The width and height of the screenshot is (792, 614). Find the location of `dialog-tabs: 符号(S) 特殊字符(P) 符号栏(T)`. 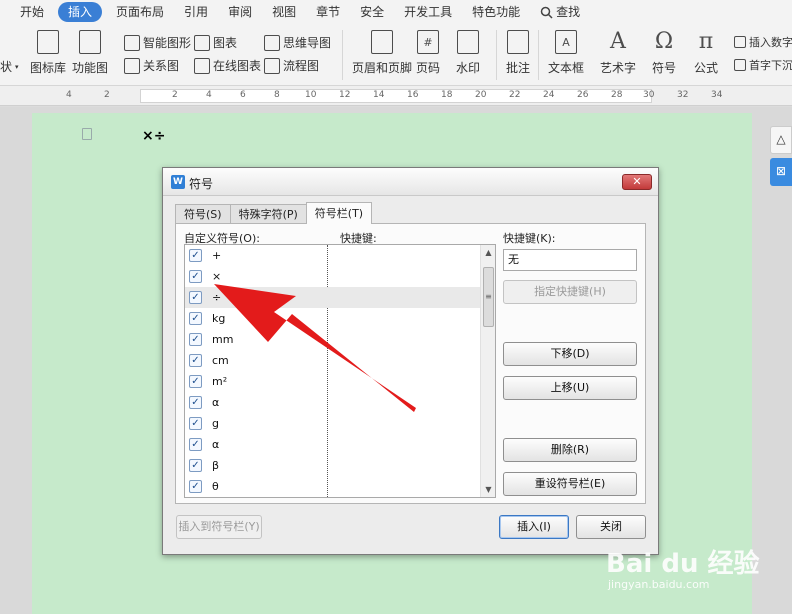

dialog-tabs: 符号(S) 特殊字符(P) 符号栏(T) is located at coordinates (274, 213).